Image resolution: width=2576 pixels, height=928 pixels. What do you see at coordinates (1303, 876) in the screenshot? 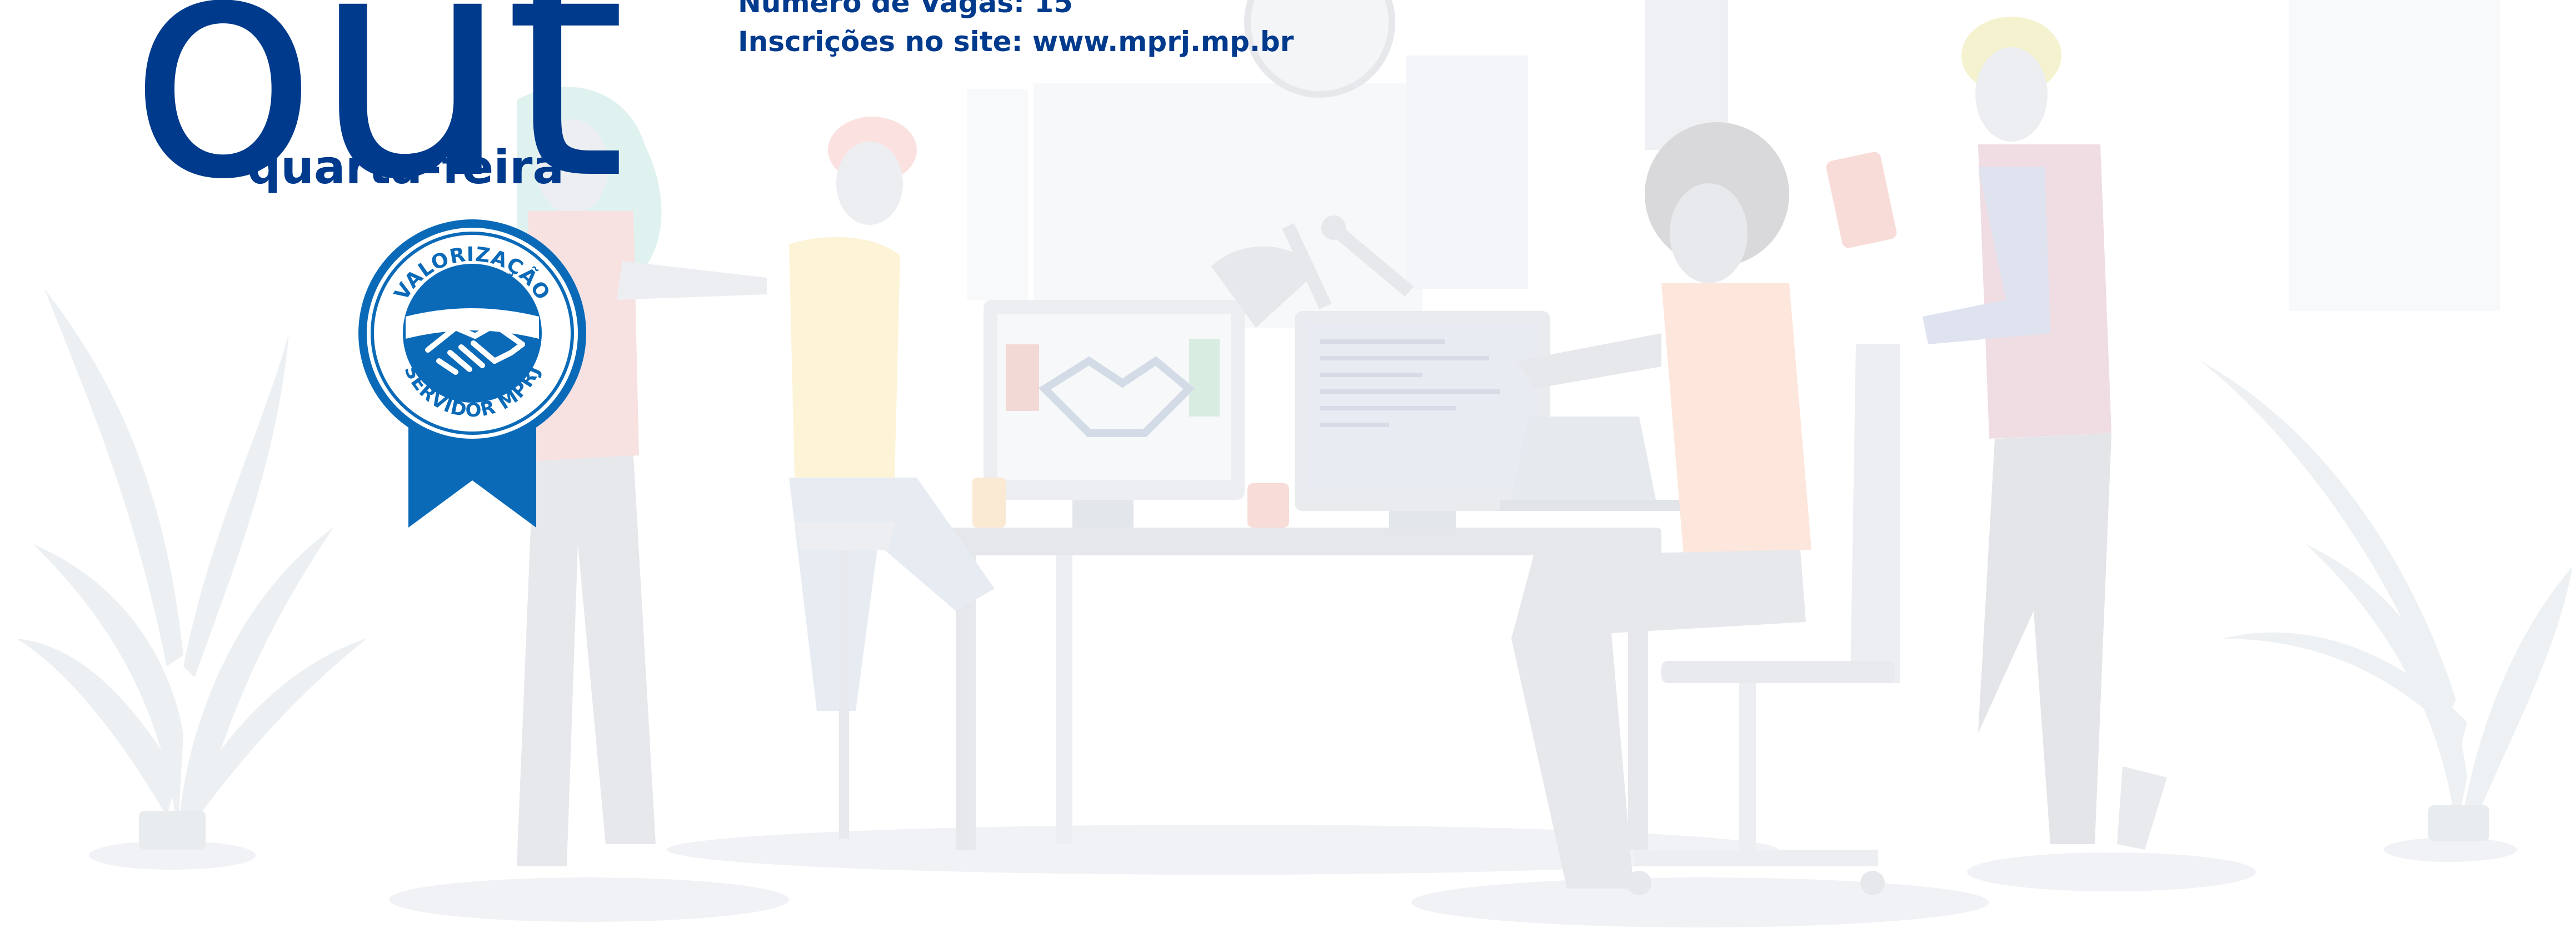
I see `floor-shadows` at bounding box center [1303, 876].